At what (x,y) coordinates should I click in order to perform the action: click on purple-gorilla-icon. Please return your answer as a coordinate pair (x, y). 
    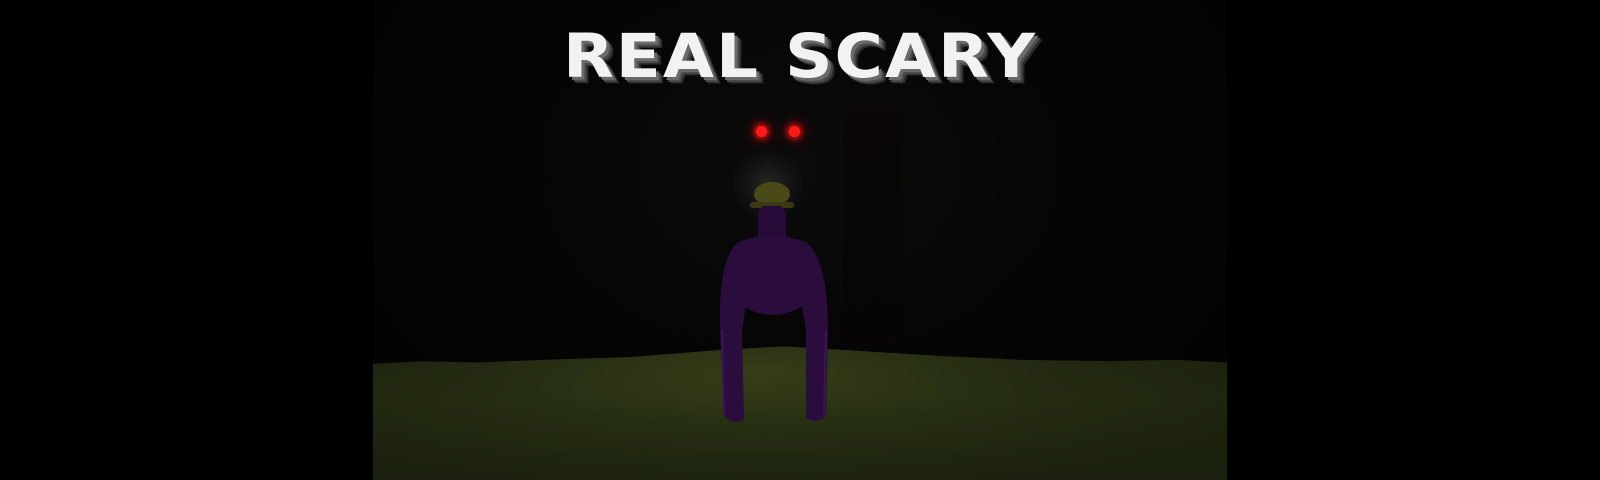
    Looking at the image, I should click on (773, 302).